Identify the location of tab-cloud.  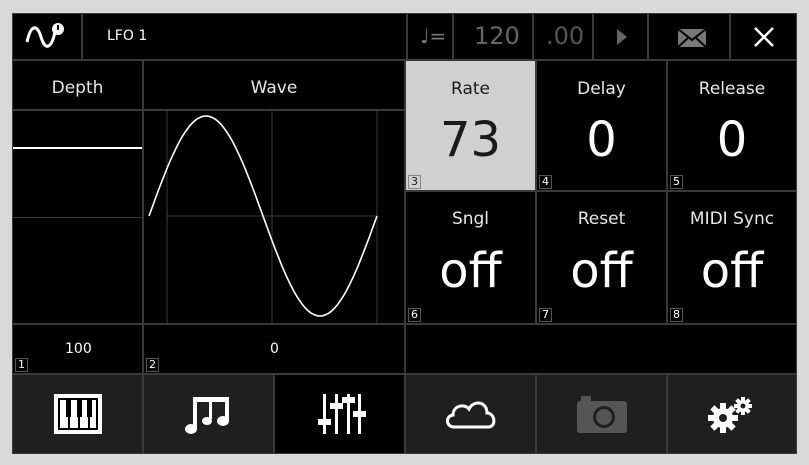
(470, 414).